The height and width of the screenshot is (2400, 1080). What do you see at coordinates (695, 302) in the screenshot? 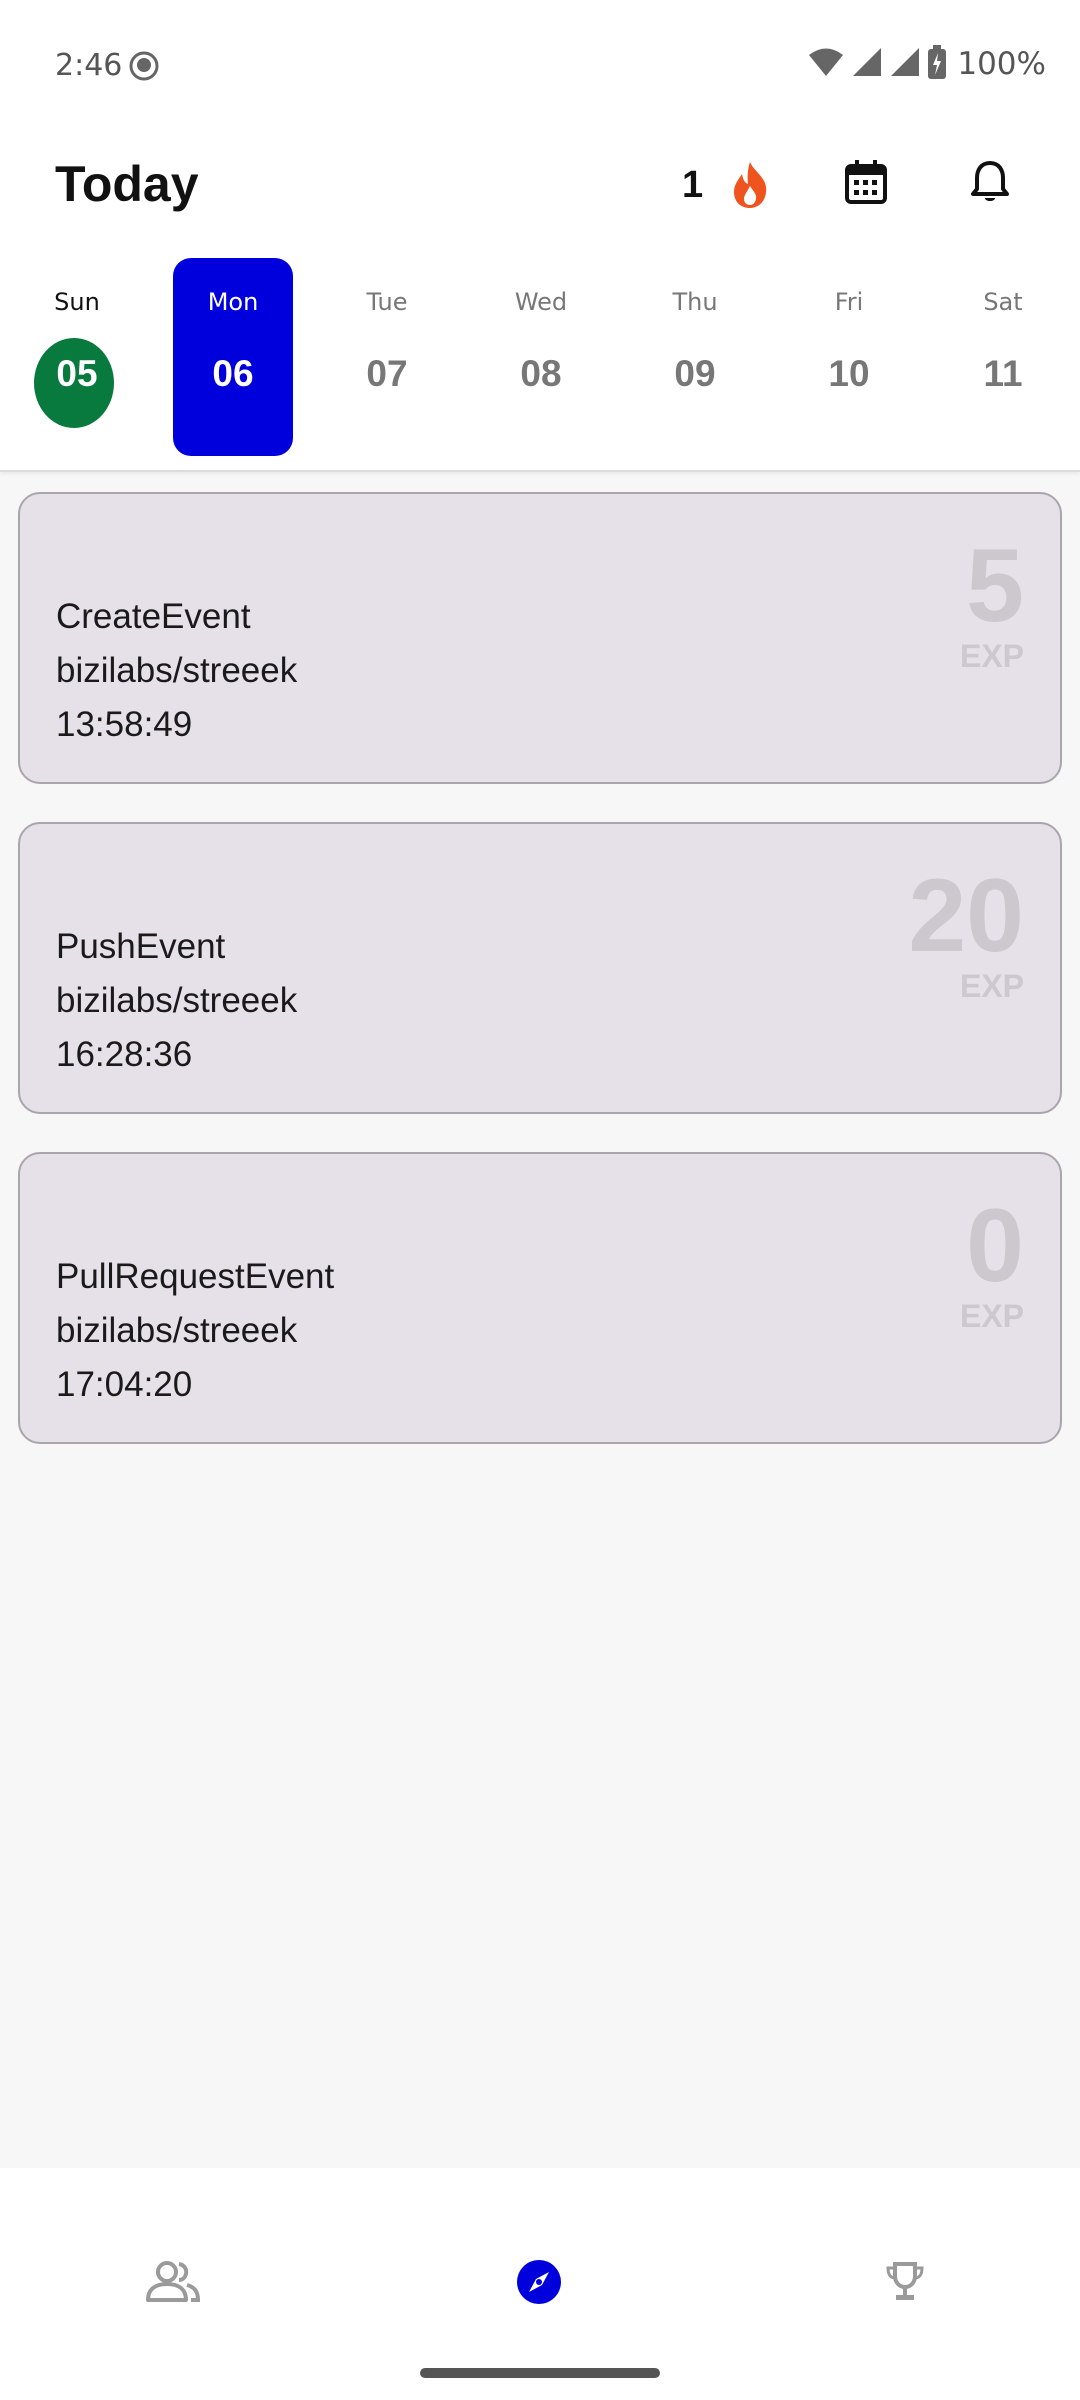
I see `day-name: Thu` at bounding box center [695, 302].